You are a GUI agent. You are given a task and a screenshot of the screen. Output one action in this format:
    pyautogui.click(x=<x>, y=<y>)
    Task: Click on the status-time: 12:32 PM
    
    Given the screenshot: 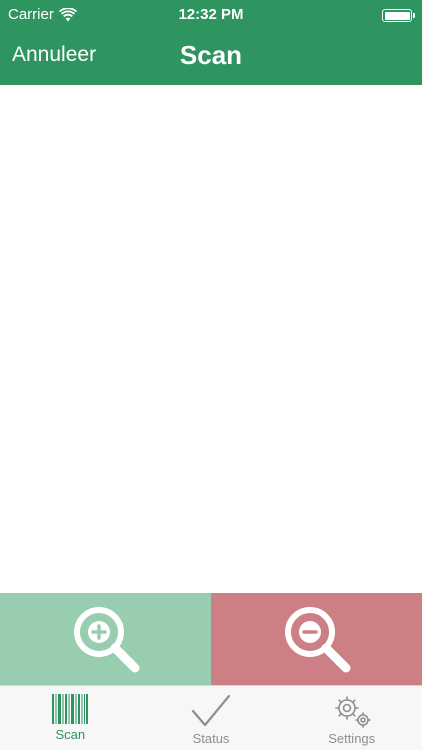 What is the action you would take?
    pyautogui.click(x=211, y=14)
    